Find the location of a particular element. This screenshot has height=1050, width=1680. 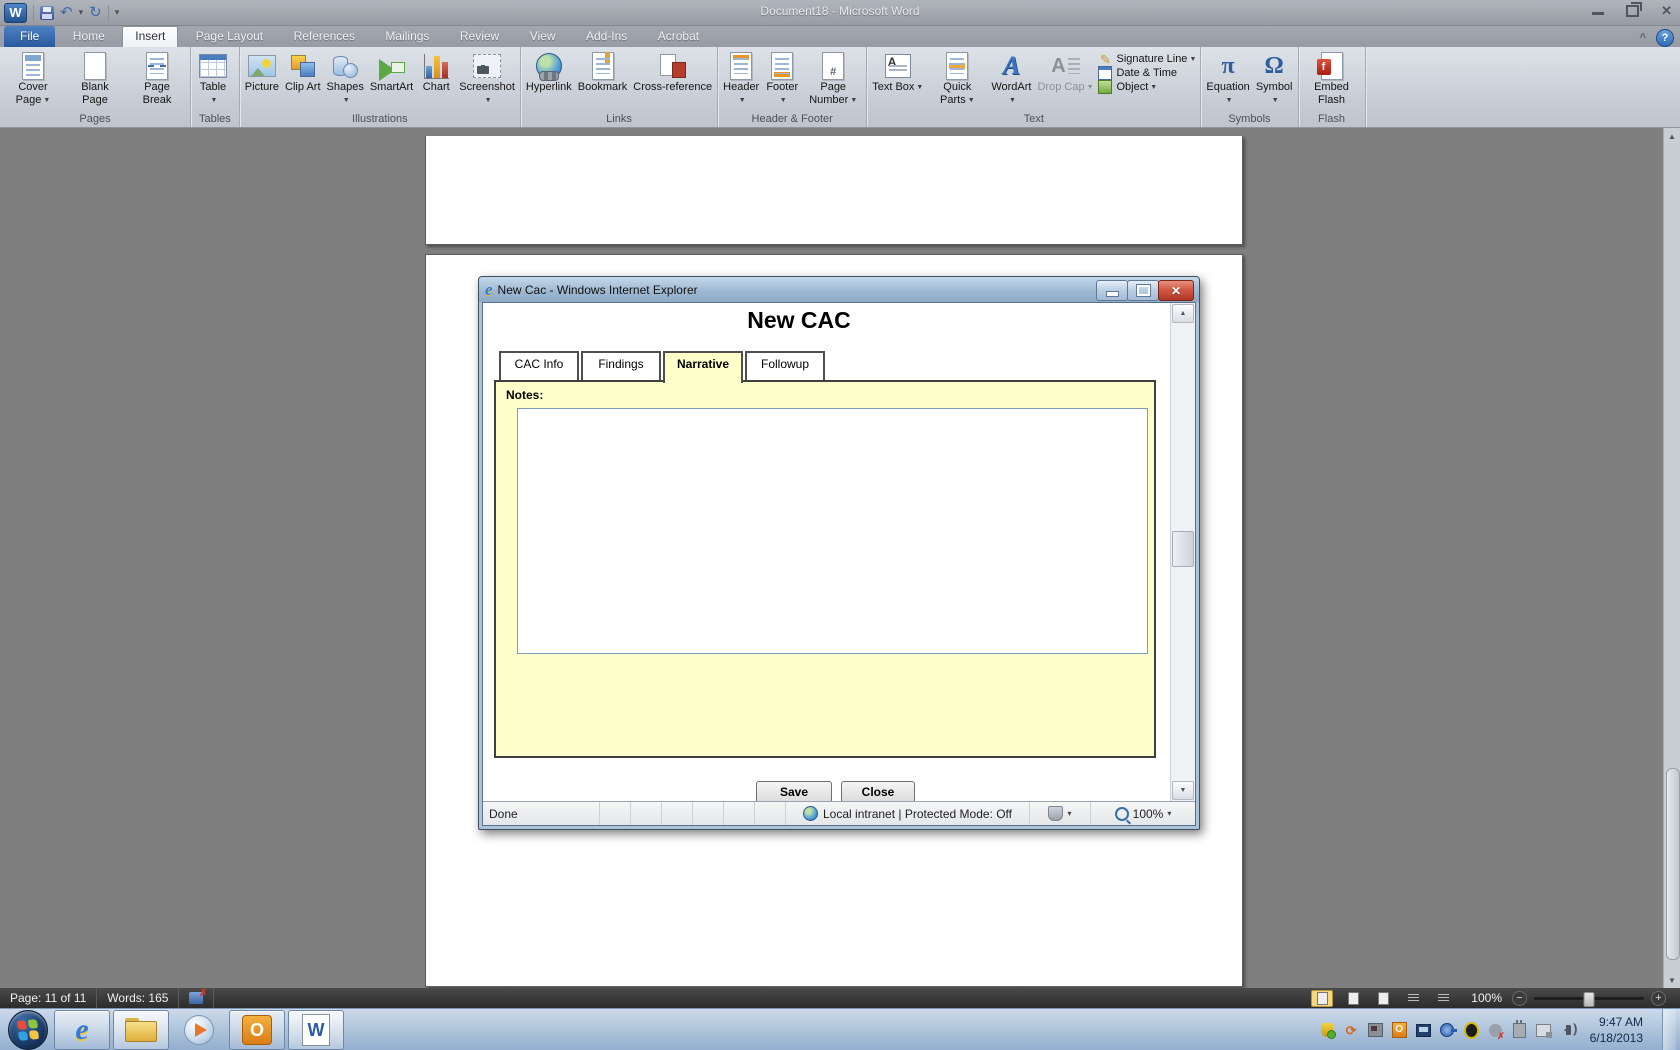

device-plug-icon is located at coordinates (1519, 1028).